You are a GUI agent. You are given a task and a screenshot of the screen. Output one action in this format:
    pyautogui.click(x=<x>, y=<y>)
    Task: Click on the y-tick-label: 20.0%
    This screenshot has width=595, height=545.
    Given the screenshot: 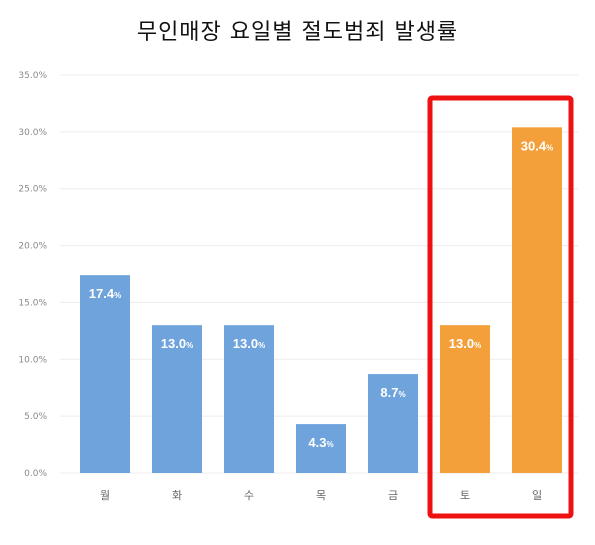 What is the action you would take?
    pyautogui.click(x=32, y=247)
    